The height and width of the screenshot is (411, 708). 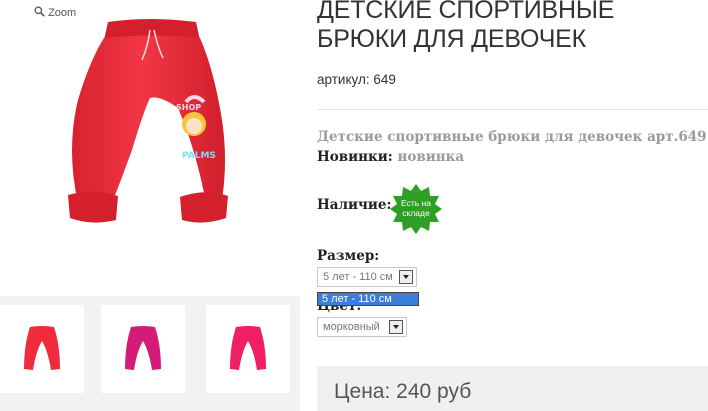 I want to click on pants-print-text: PALMS, so click(x=199, y=156).